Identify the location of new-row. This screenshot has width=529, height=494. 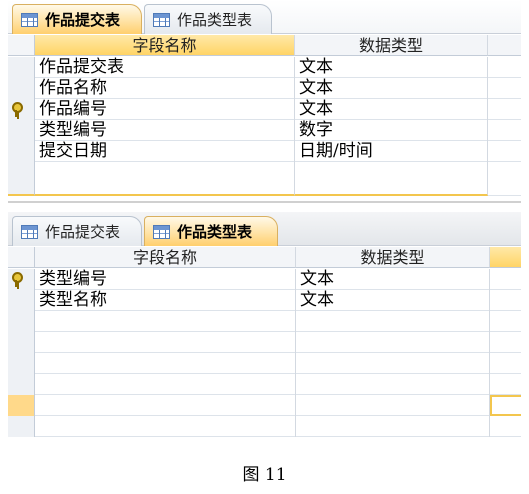
(264, 179).